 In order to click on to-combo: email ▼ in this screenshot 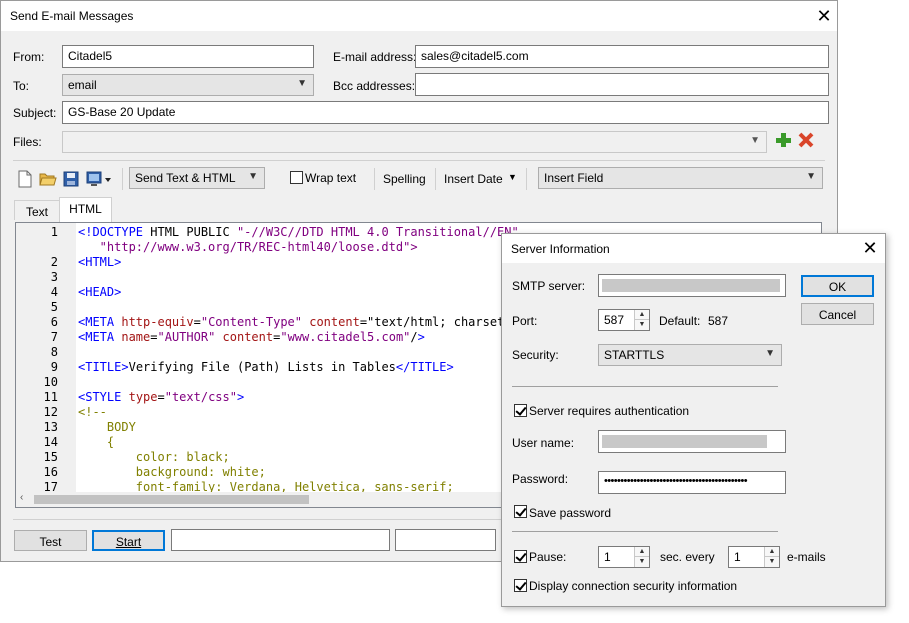, I will do `click(188, 85)`.